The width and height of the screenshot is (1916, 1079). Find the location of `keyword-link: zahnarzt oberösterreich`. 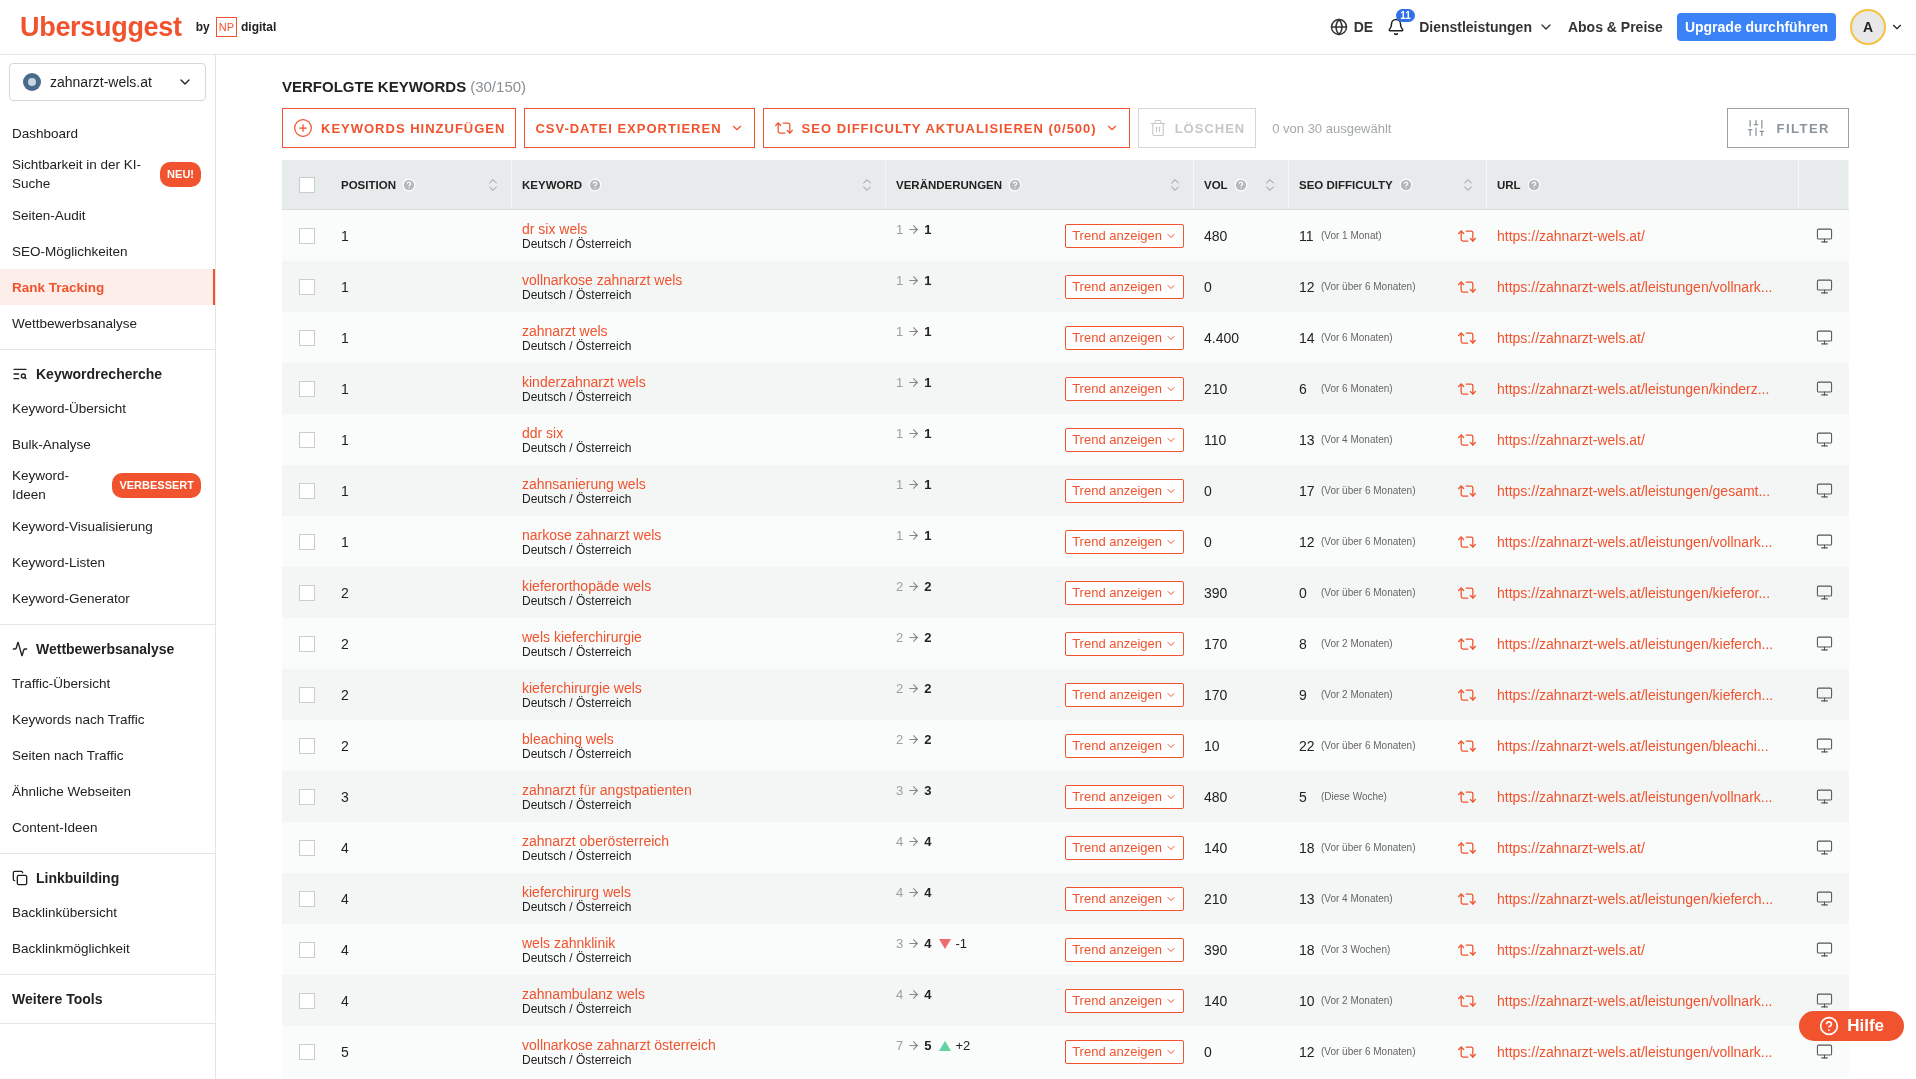

keyword-link: zahnarzt oberösterreich is located at coordinates (699, 840).